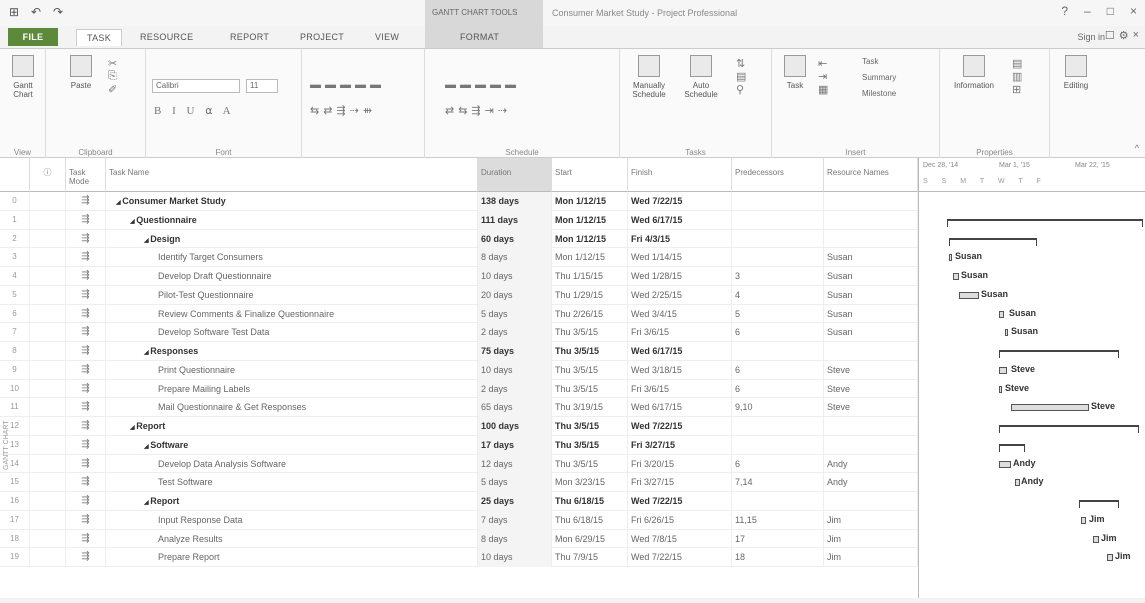  I want to click on table-row: 12 ⇶ ◢ Report 100 days Thu 3/5/15 Wed 7/22/15, so click(459, 426).